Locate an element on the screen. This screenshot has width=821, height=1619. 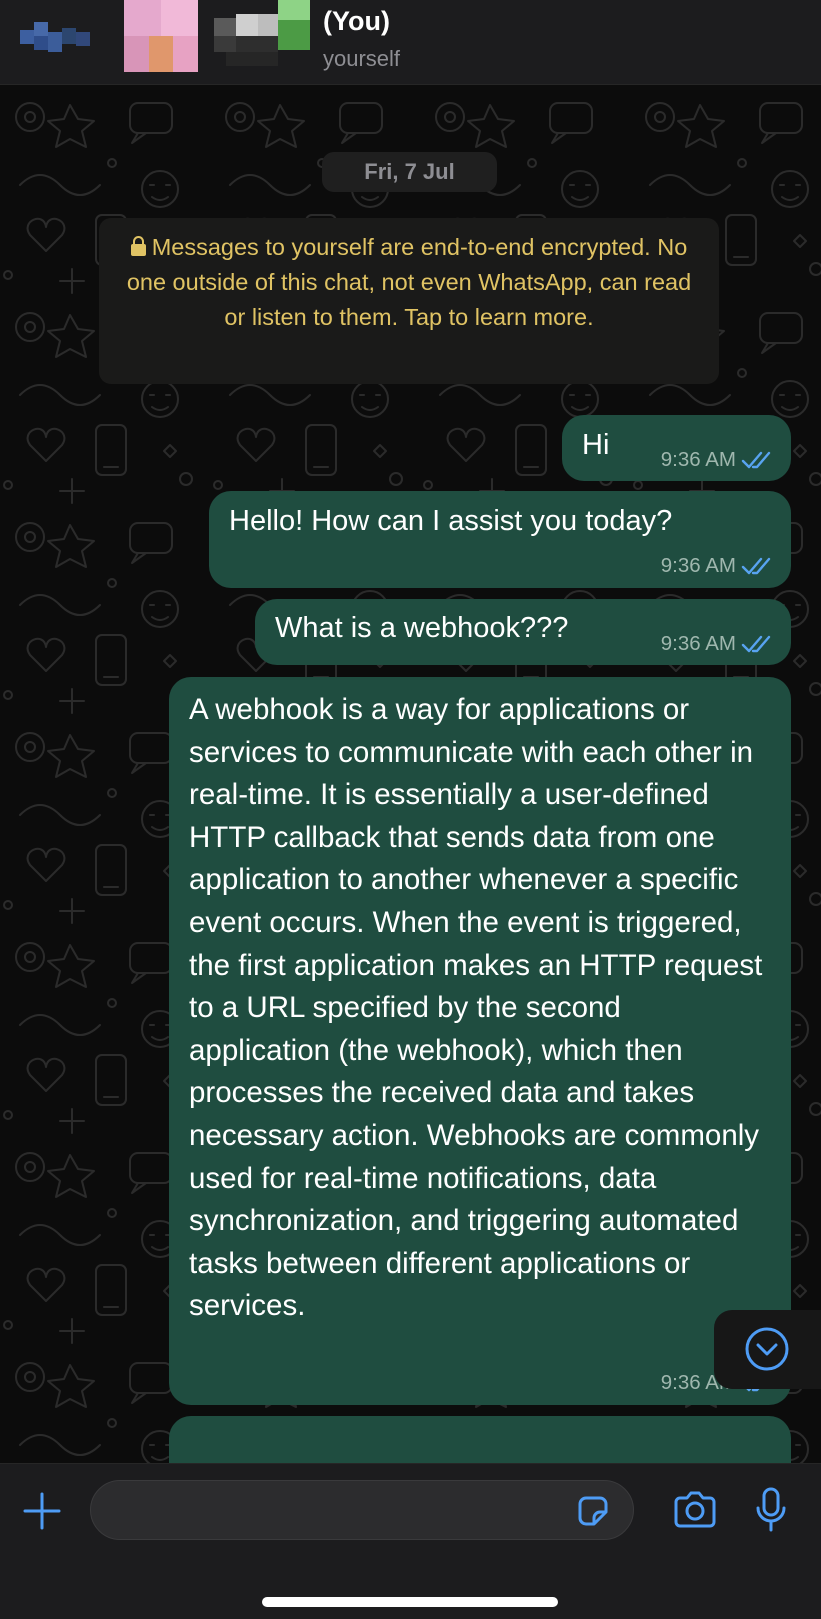
scroll-to-bottom-button is located at coordinates (767, 1349).